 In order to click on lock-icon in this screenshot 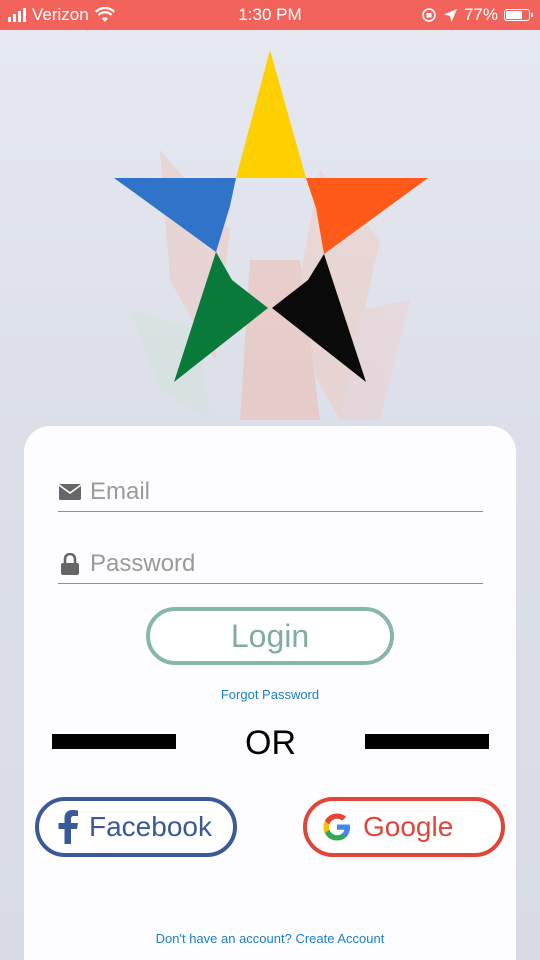, I will do `click(70, 564)`.